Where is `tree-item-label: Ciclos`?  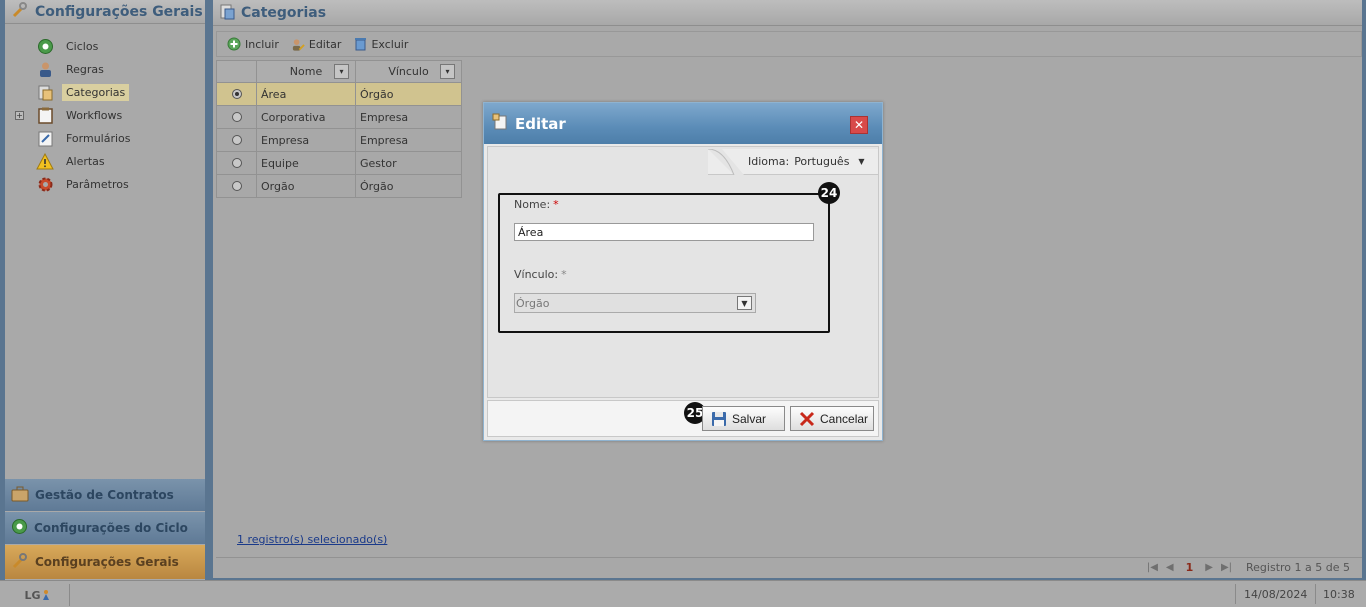 tree-item-label: Ciclos is located at coordinates (82, 46).